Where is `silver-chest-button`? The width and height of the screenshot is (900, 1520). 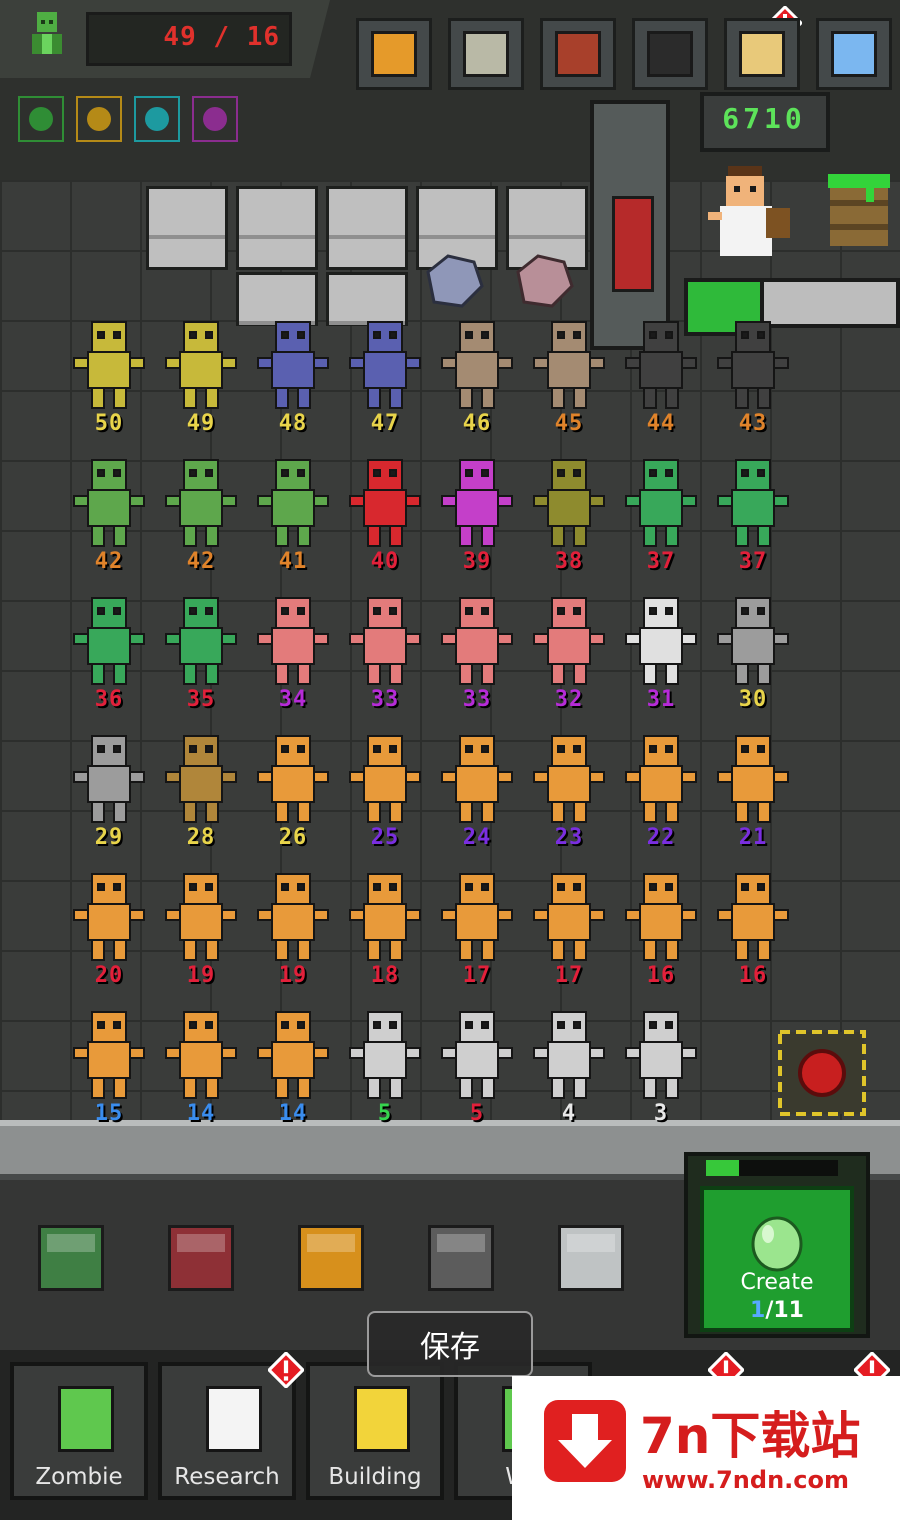
silver-chest-button is located at coordinates (591, 1258).